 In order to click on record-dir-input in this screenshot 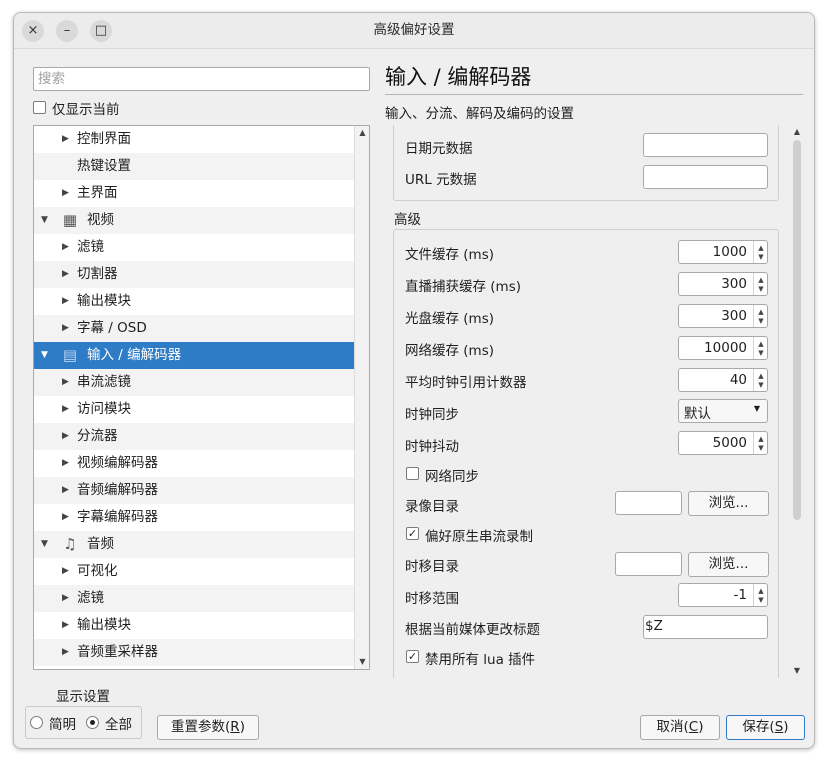, I will do `click(648, 503)`.